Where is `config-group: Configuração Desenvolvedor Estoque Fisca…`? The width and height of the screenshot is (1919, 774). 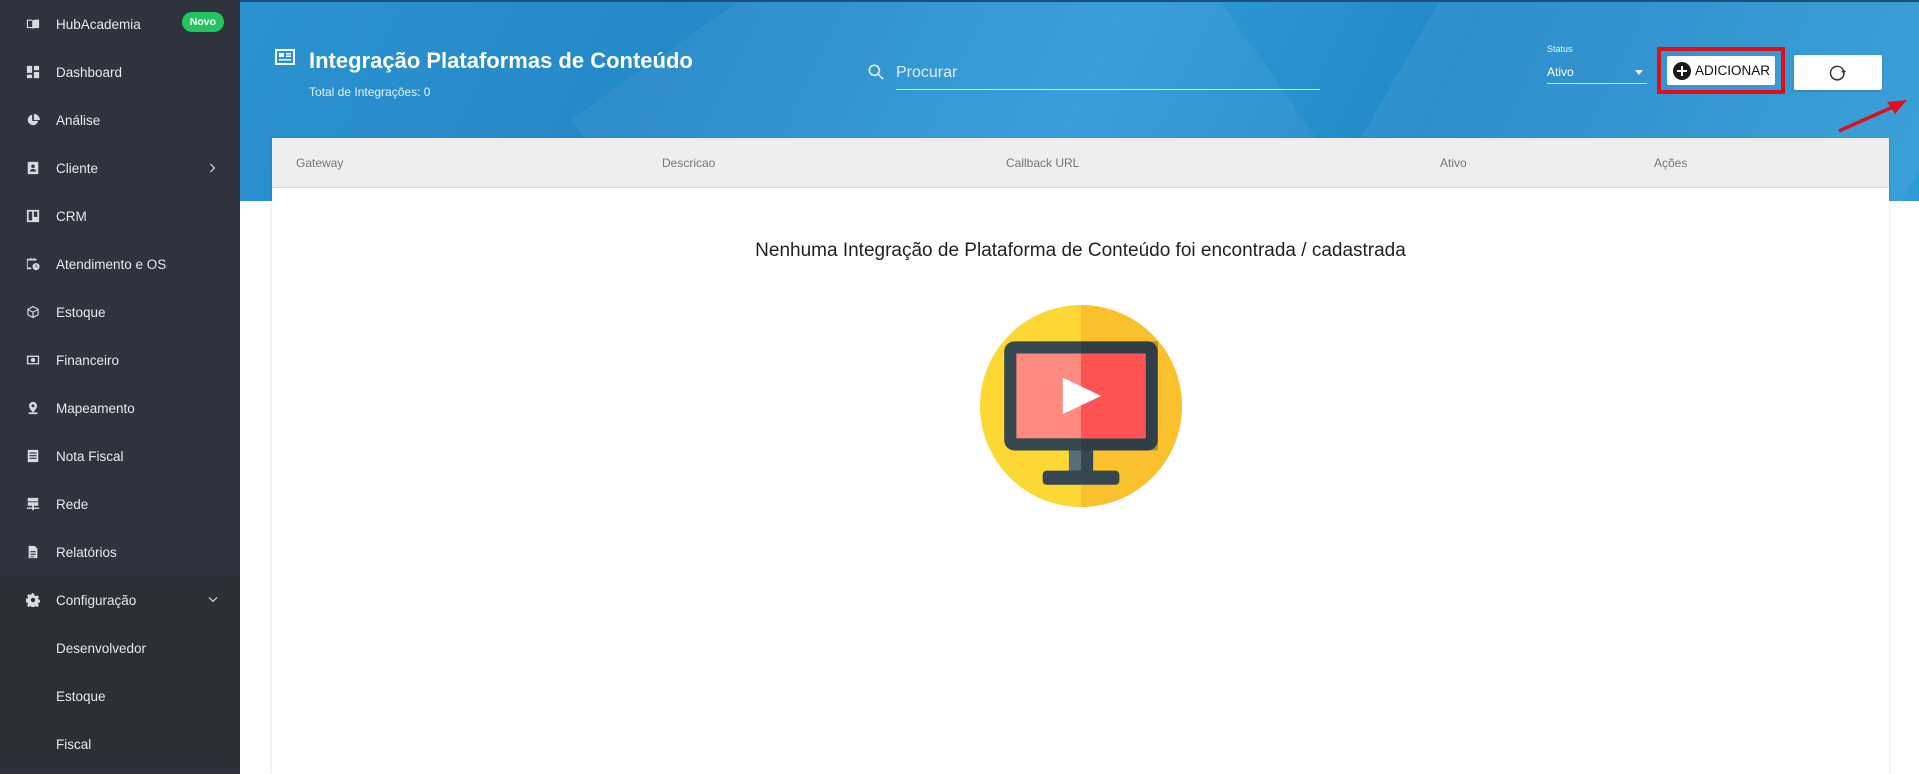 config-group: Configuração Desenvolvedor Estoque Fisca… is located at coordinates (120, 672).